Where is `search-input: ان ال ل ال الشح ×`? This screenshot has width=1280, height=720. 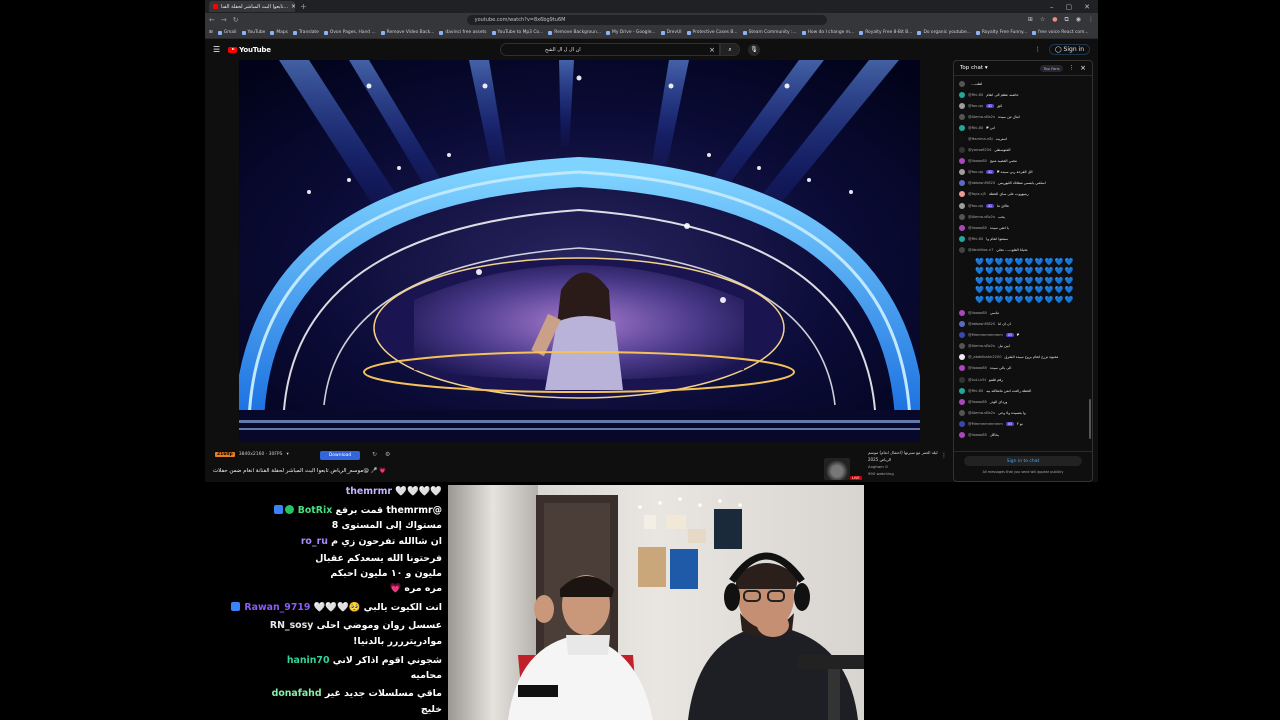 search-input: ان ال ل ال الشح × is located at coordinates (610, 49).